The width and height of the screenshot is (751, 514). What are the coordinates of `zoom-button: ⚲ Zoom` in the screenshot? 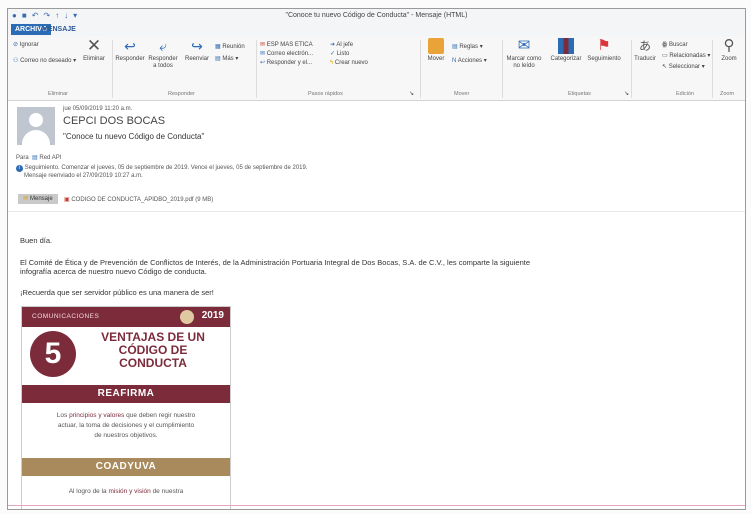 It's located at (729, 50).